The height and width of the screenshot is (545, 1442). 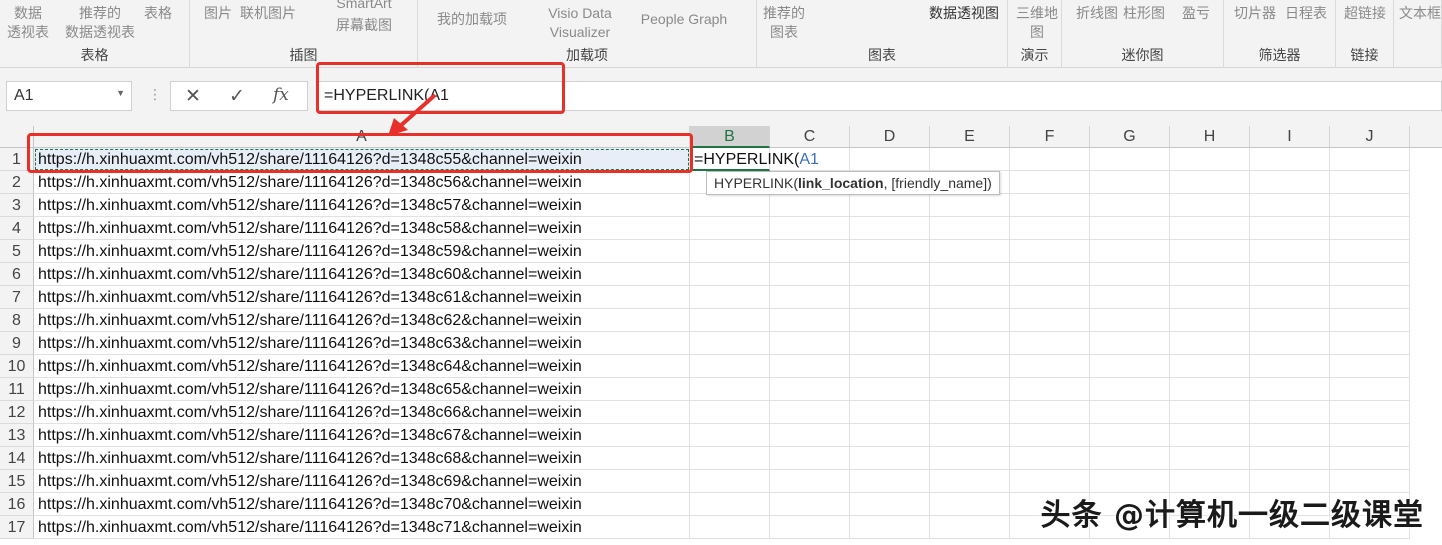 I want to click on cell-j4, so click(x=1370, y=228).